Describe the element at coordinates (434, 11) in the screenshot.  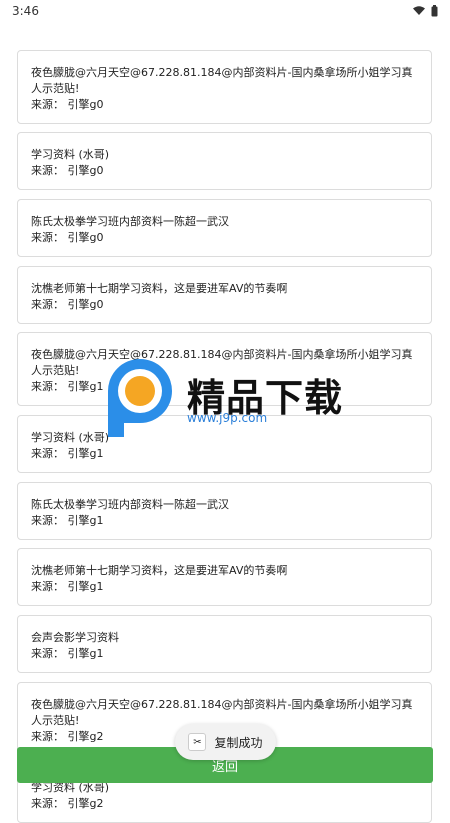
I see `battery-icon` at that location.